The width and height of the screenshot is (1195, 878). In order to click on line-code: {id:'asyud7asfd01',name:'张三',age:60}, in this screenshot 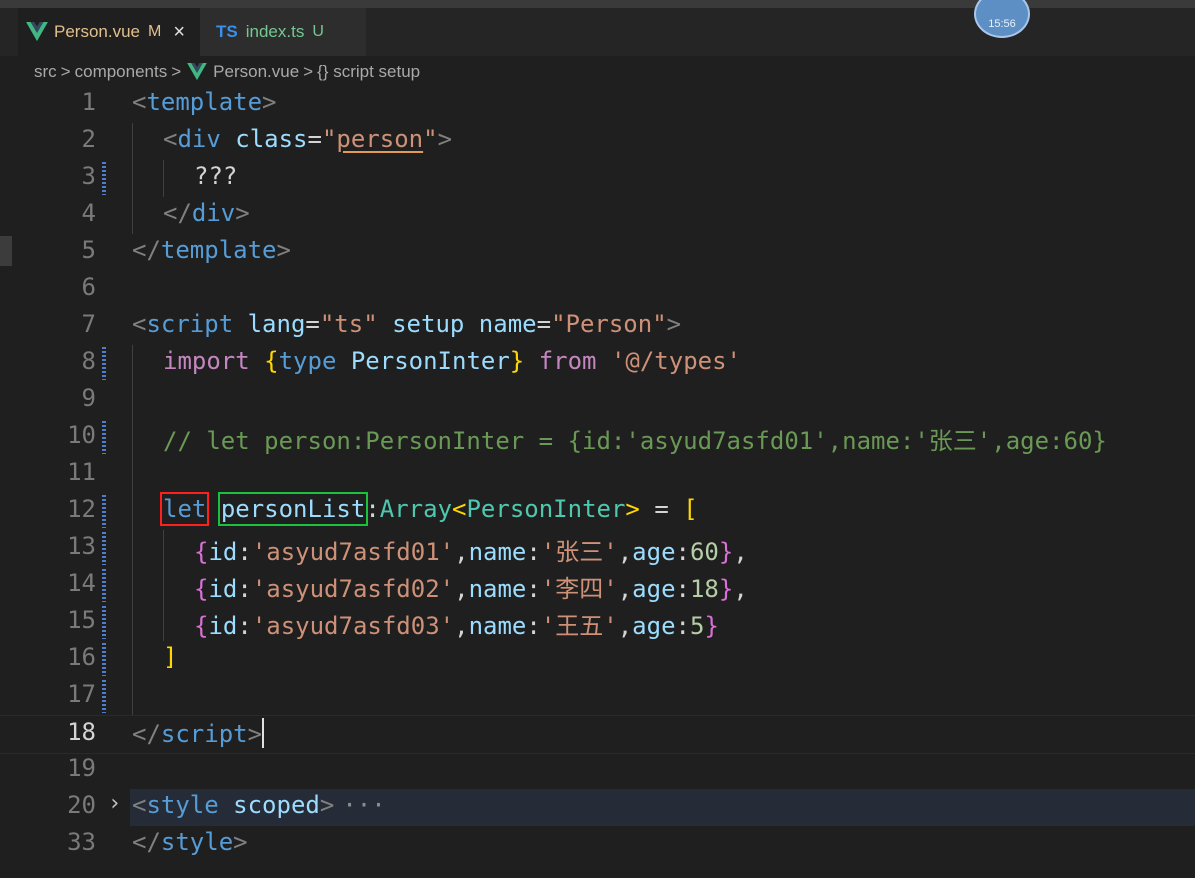, I will do `click(471, 552)`.